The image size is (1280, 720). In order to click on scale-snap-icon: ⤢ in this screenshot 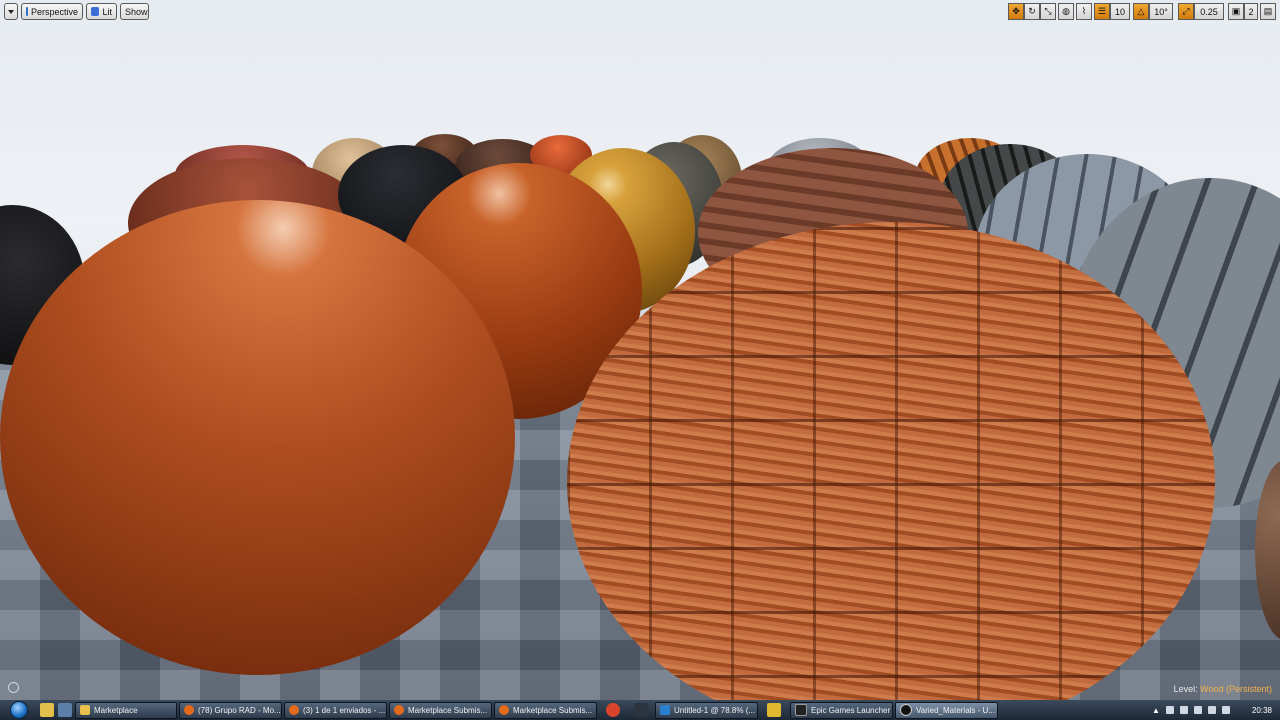, I will do `click(1186, 11)`.